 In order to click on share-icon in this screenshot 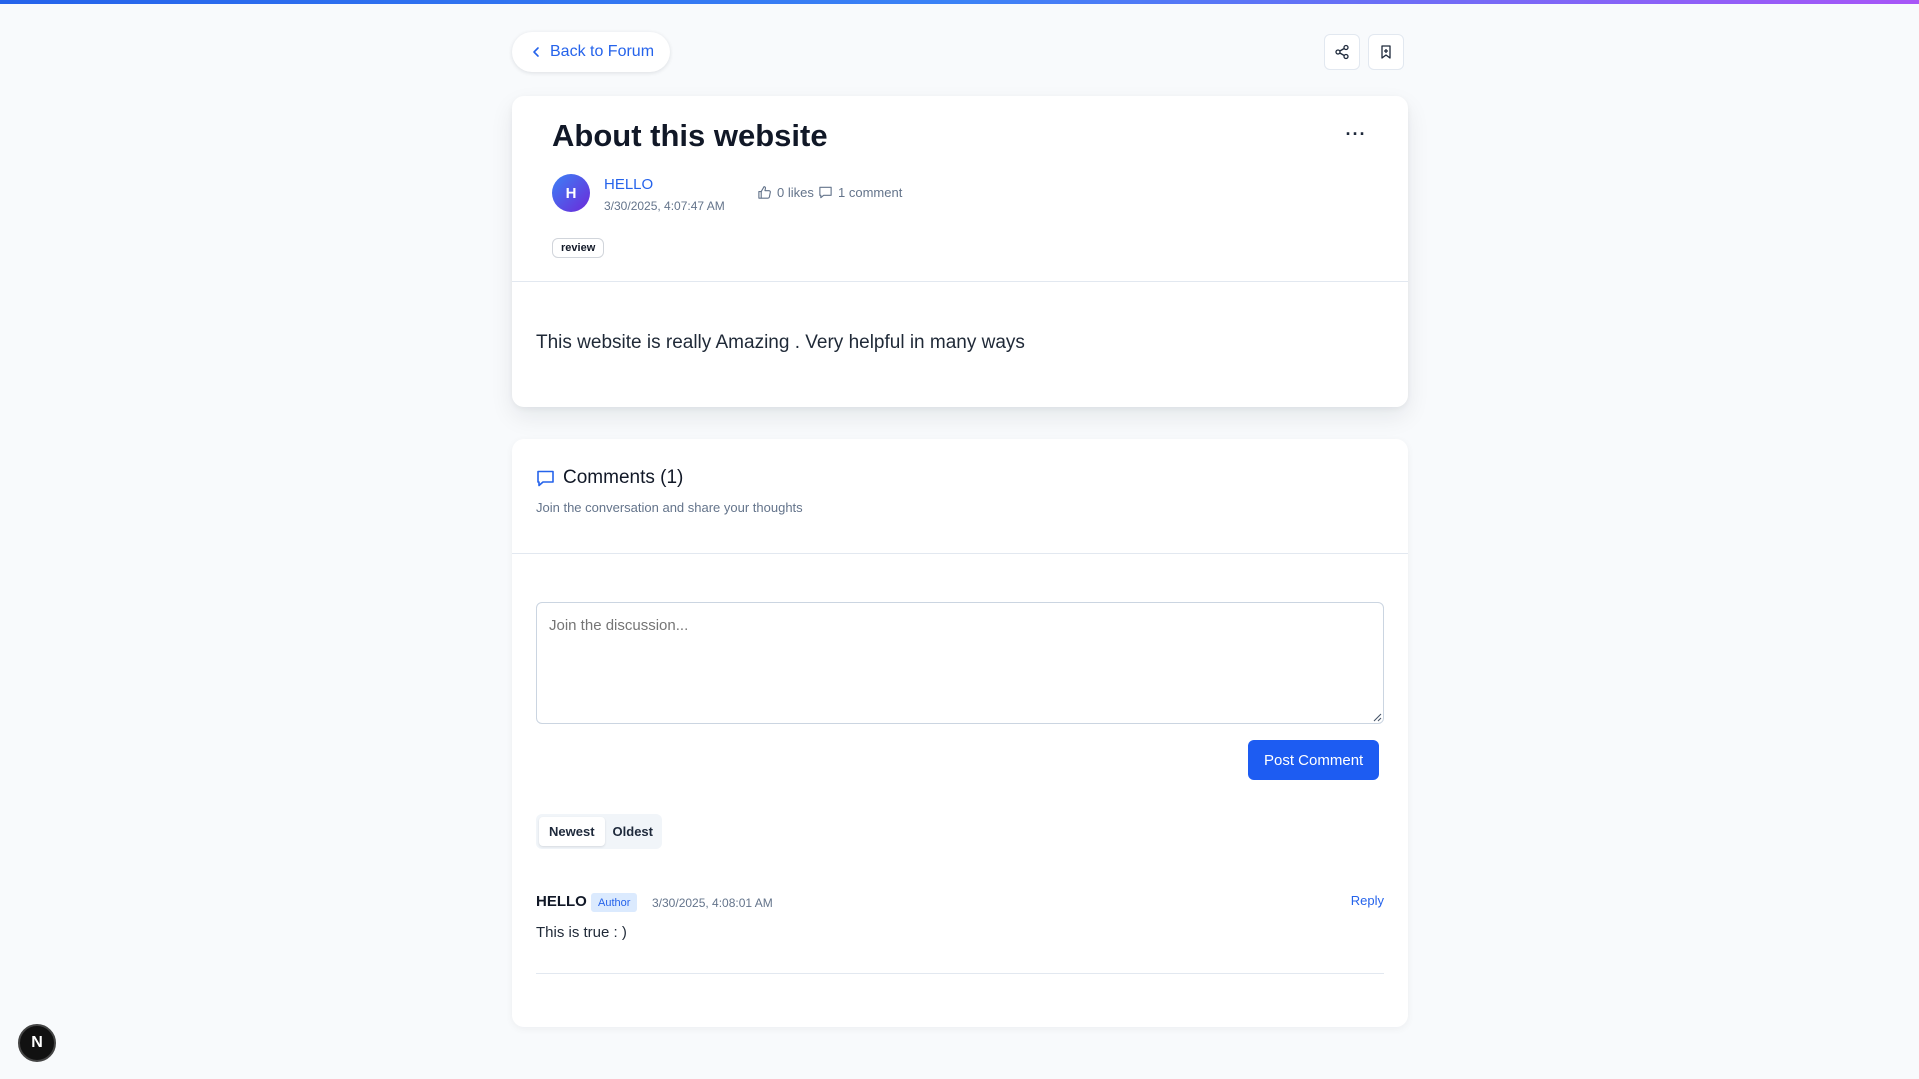, I will do `click(1342, 52)`.